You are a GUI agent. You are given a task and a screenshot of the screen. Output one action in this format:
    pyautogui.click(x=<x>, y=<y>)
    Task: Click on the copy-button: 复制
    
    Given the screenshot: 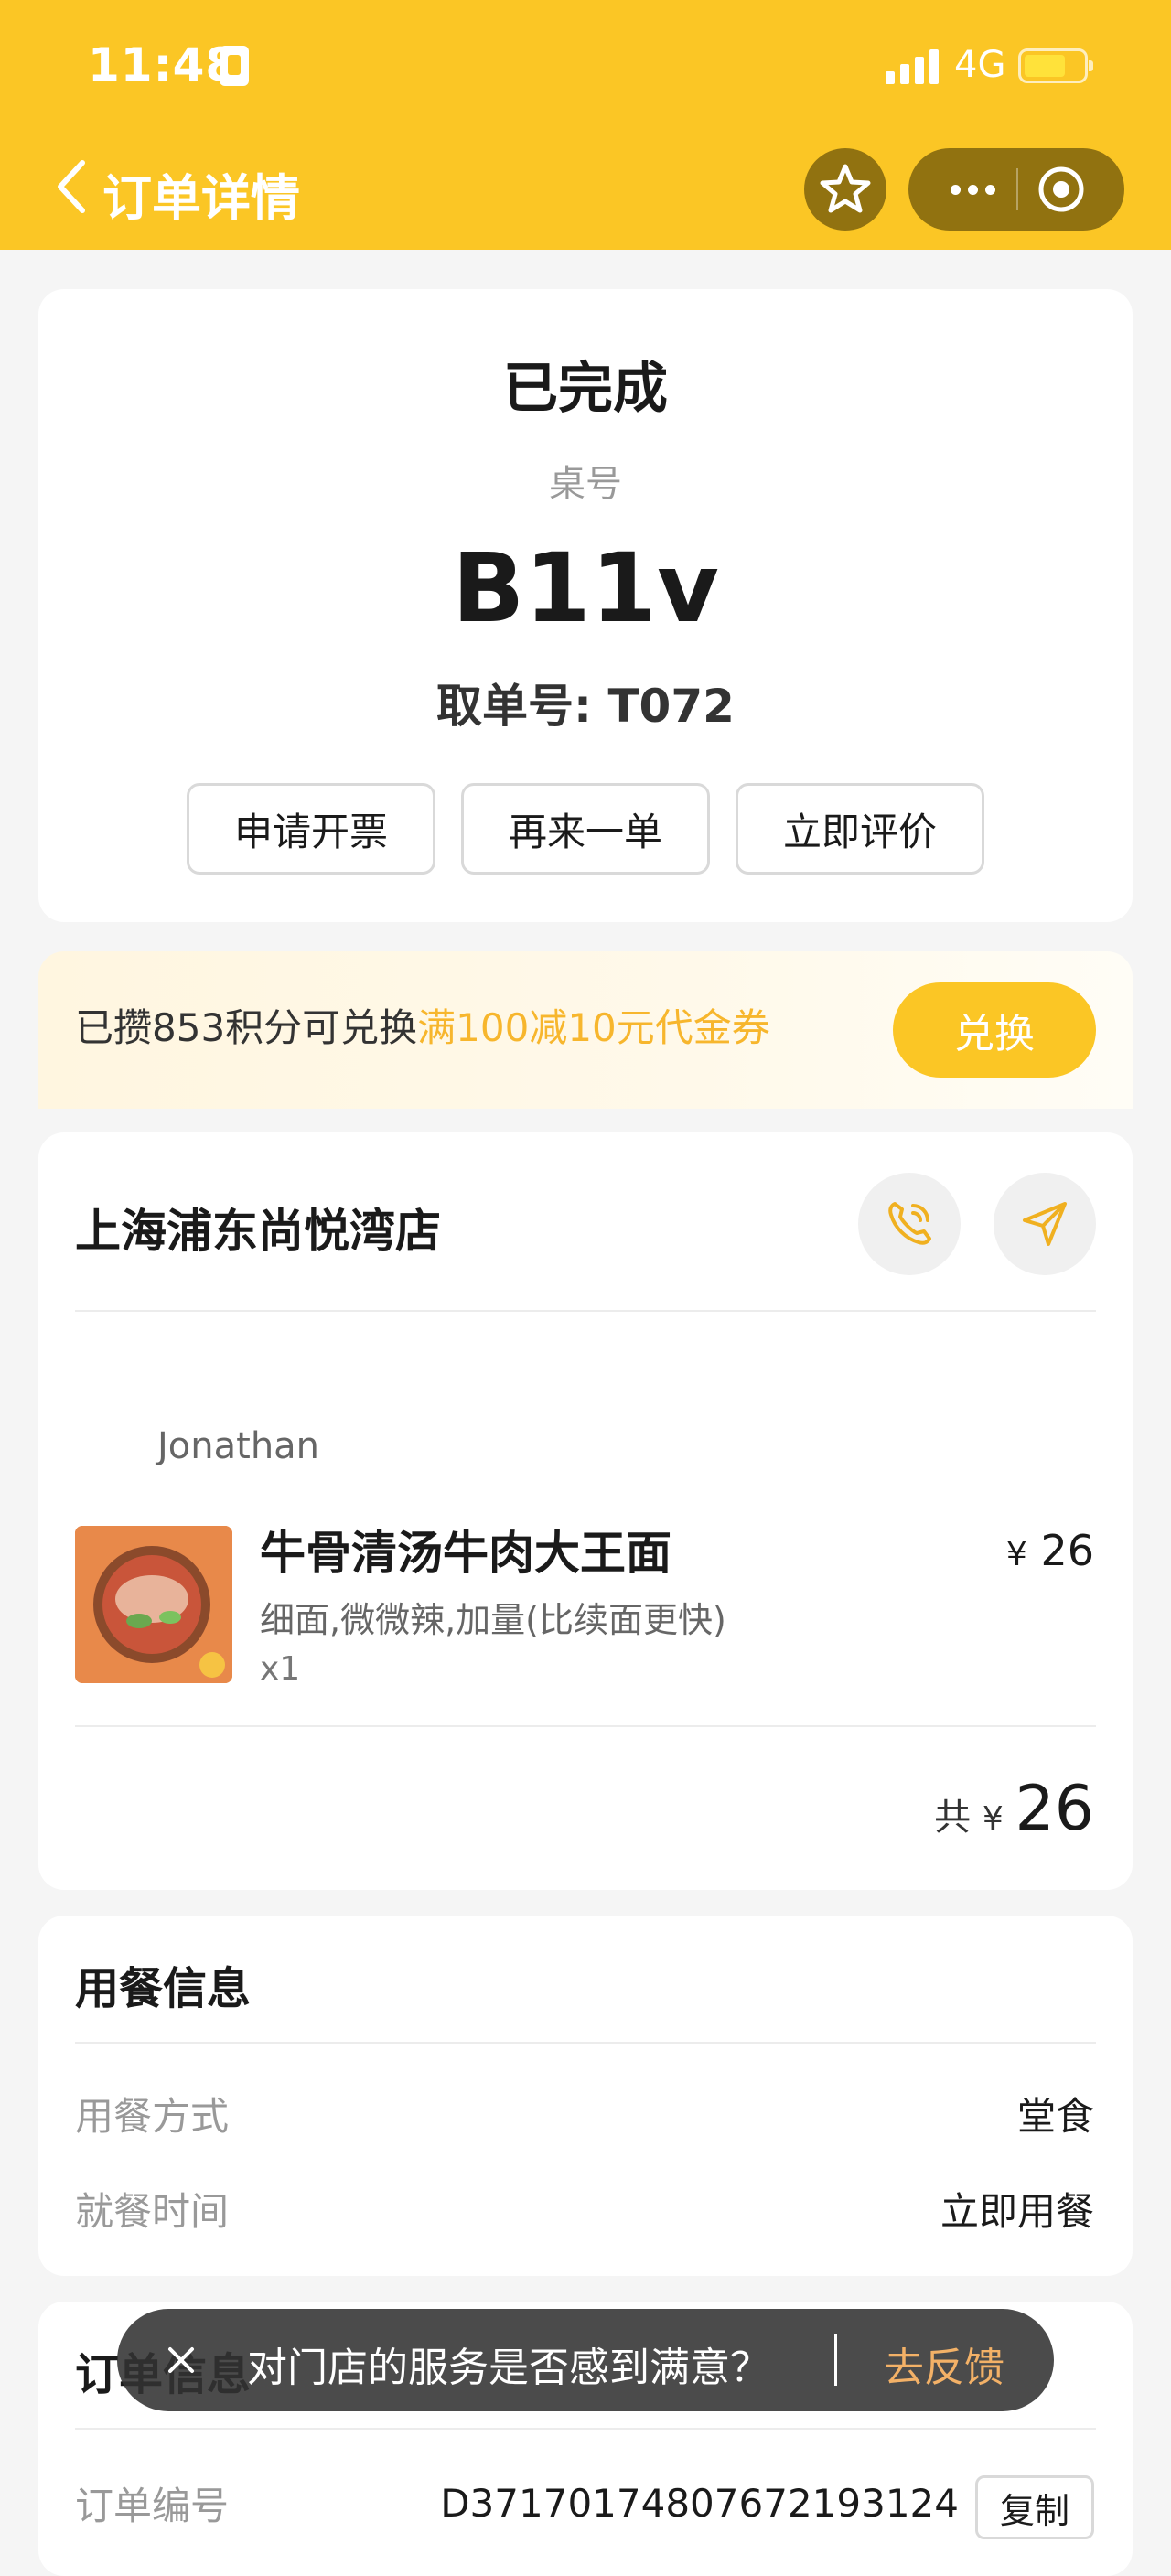 What is the action you would take?
    pyautogui.click(x=1034, y=2507)
    